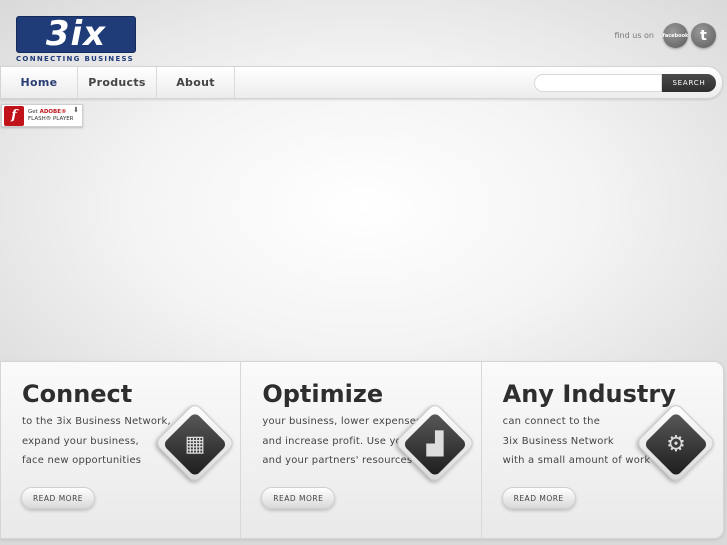  Describe the element at coordinates (195, 443) in the screenshot. I see `network-icon: ▦` at that location.